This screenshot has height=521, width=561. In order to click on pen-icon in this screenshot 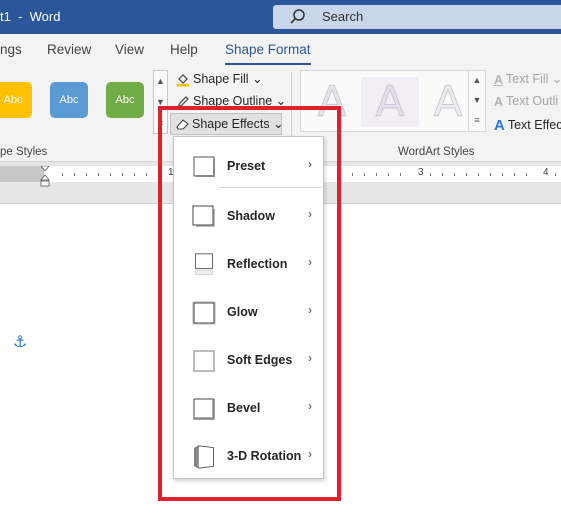, I will do `click(182, 102)`.